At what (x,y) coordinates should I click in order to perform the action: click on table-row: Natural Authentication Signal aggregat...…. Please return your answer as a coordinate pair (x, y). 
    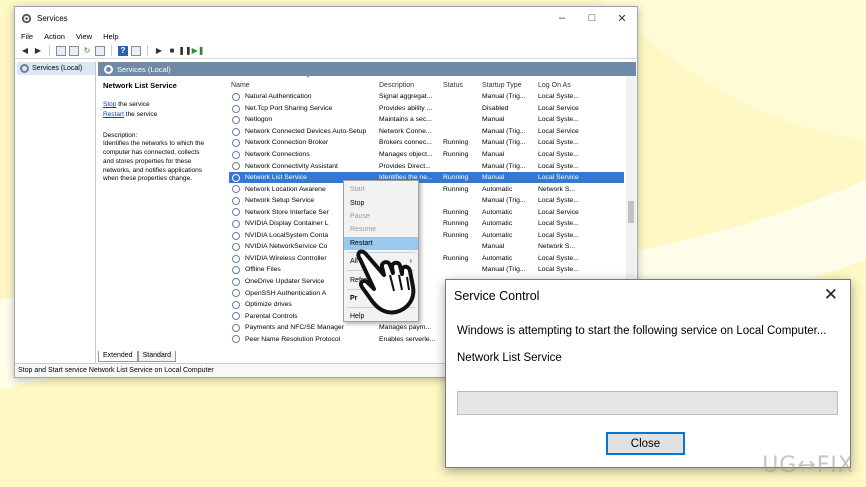
    Looking at the image, I should click on (426, 97).